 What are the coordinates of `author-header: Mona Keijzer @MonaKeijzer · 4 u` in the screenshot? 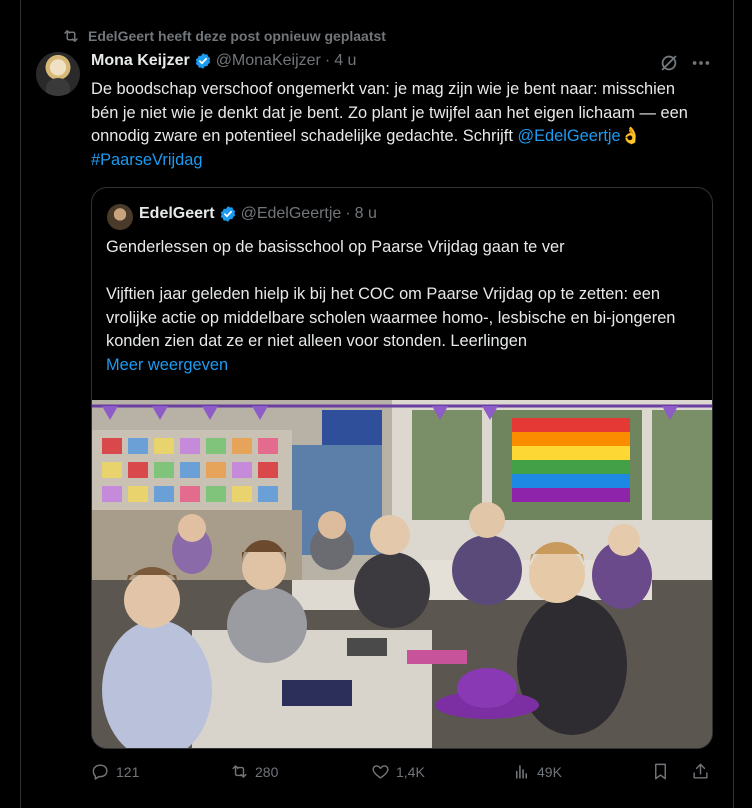 It's located at (223, 61).